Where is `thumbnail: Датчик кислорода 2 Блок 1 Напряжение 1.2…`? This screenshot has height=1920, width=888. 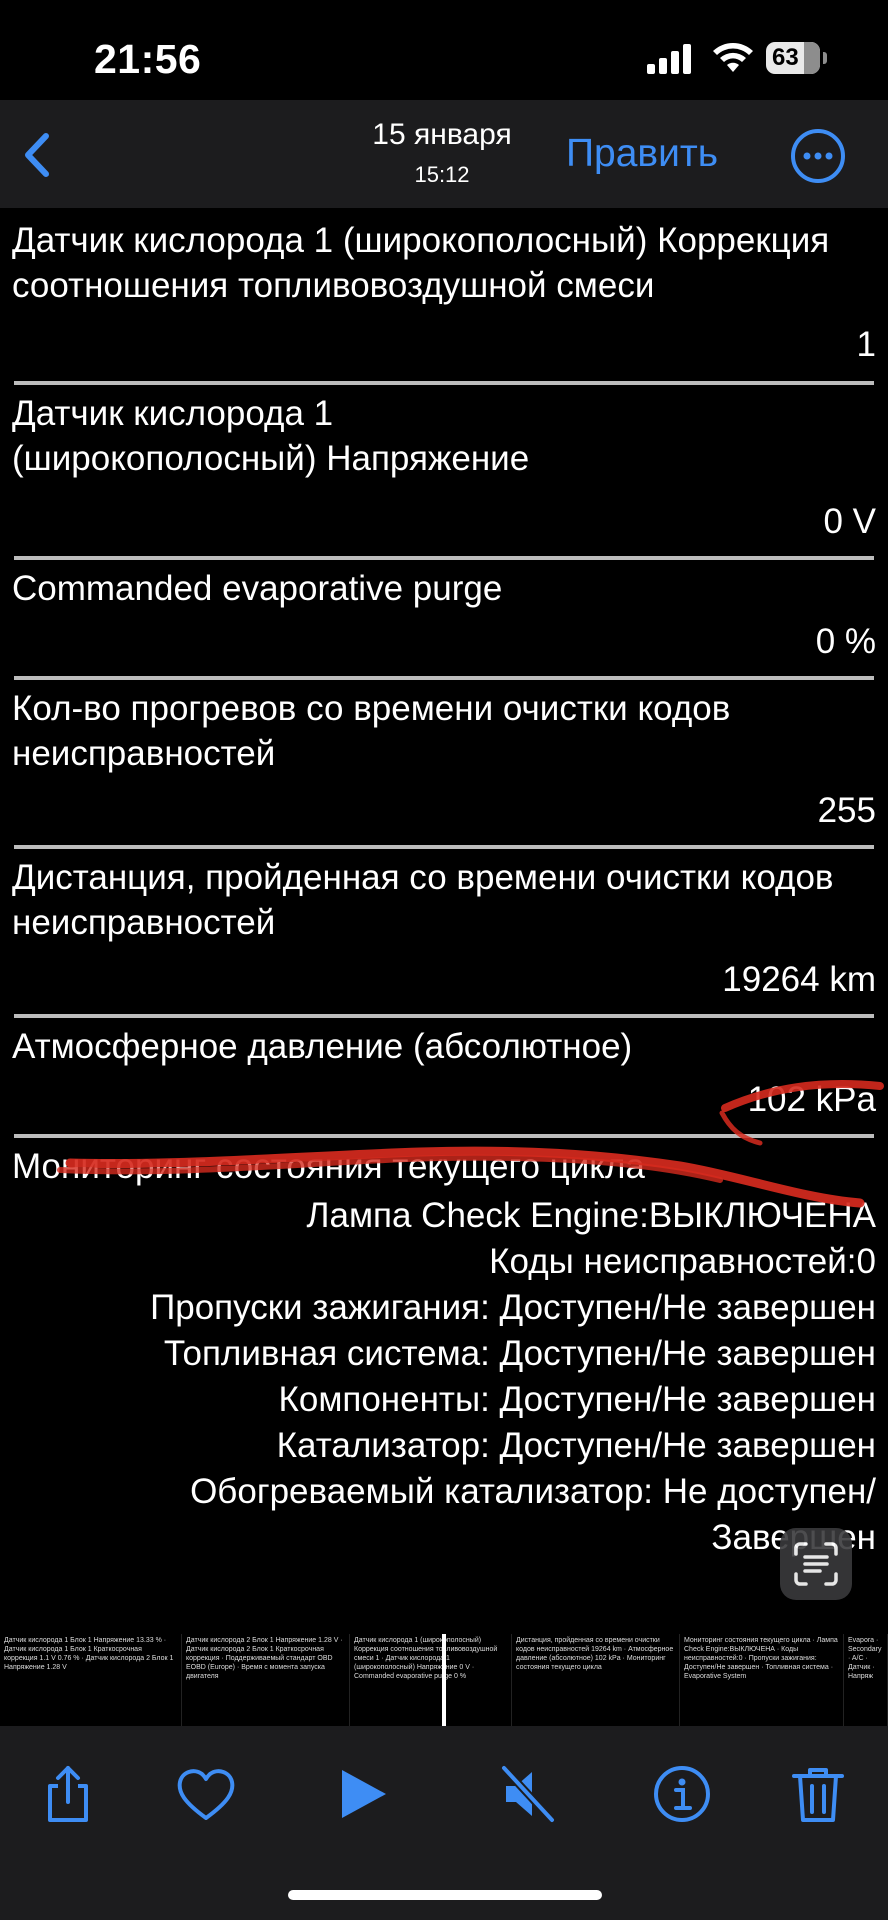 thumbnail: Датчик кислорода 2 Блок 1 Напряжение 1.2… is located at coordinates (266, 1680).